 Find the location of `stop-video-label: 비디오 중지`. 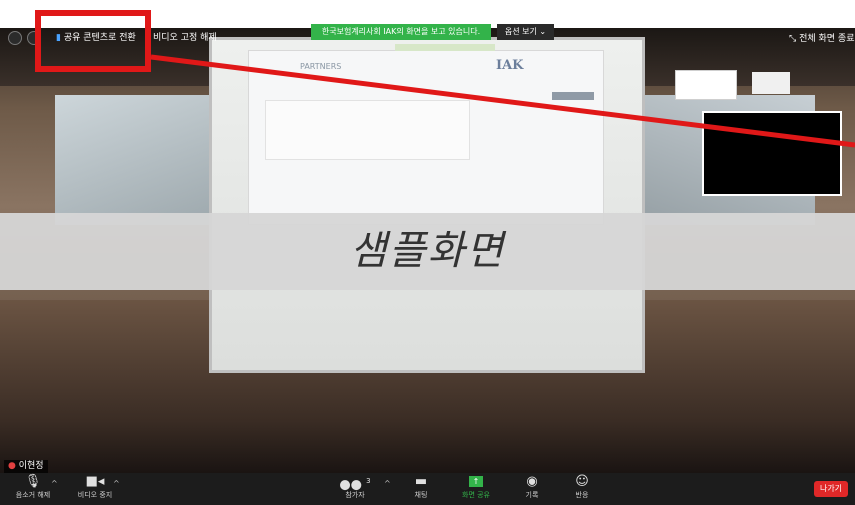

stop-video-label: 비디오 중지 is located at coordinates (95, 495).